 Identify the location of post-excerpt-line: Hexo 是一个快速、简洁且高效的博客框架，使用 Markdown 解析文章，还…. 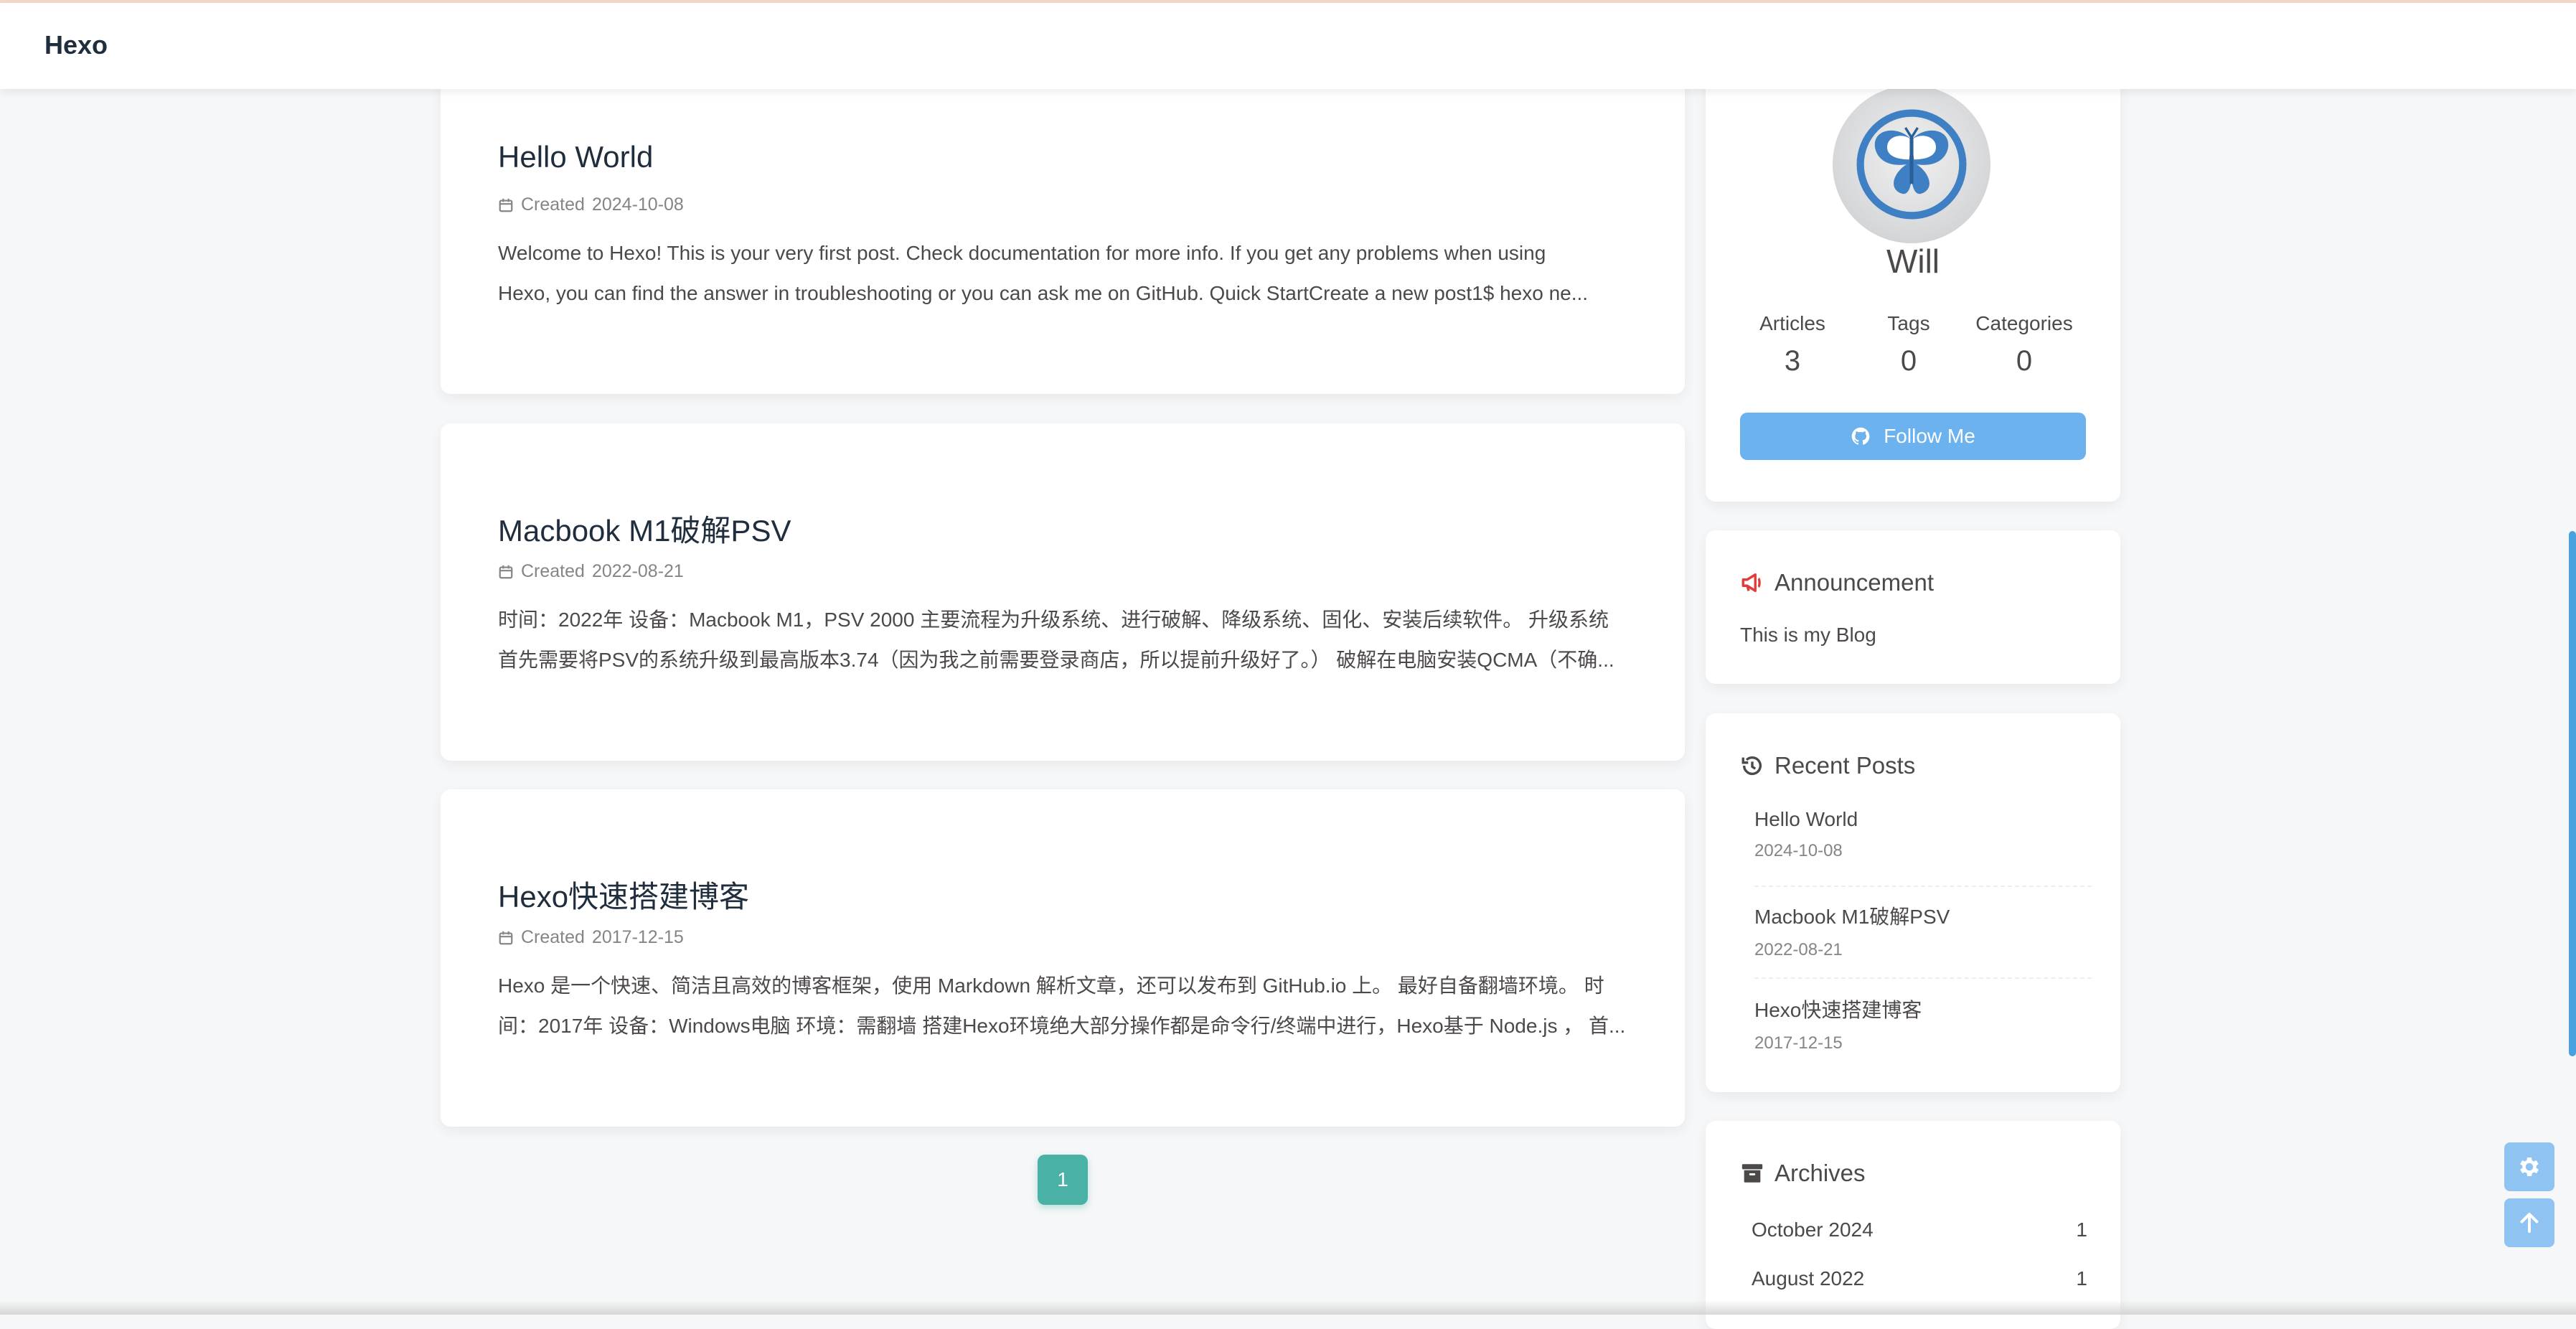
(1051, 986).